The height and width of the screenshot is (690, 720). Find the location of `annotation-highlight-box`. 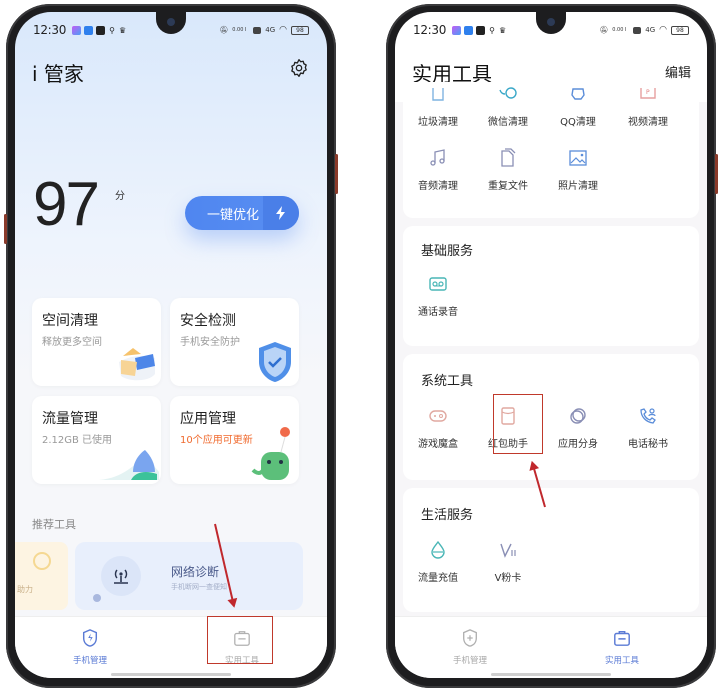

annotation-highlight-box is located at coordinates (240, 640).